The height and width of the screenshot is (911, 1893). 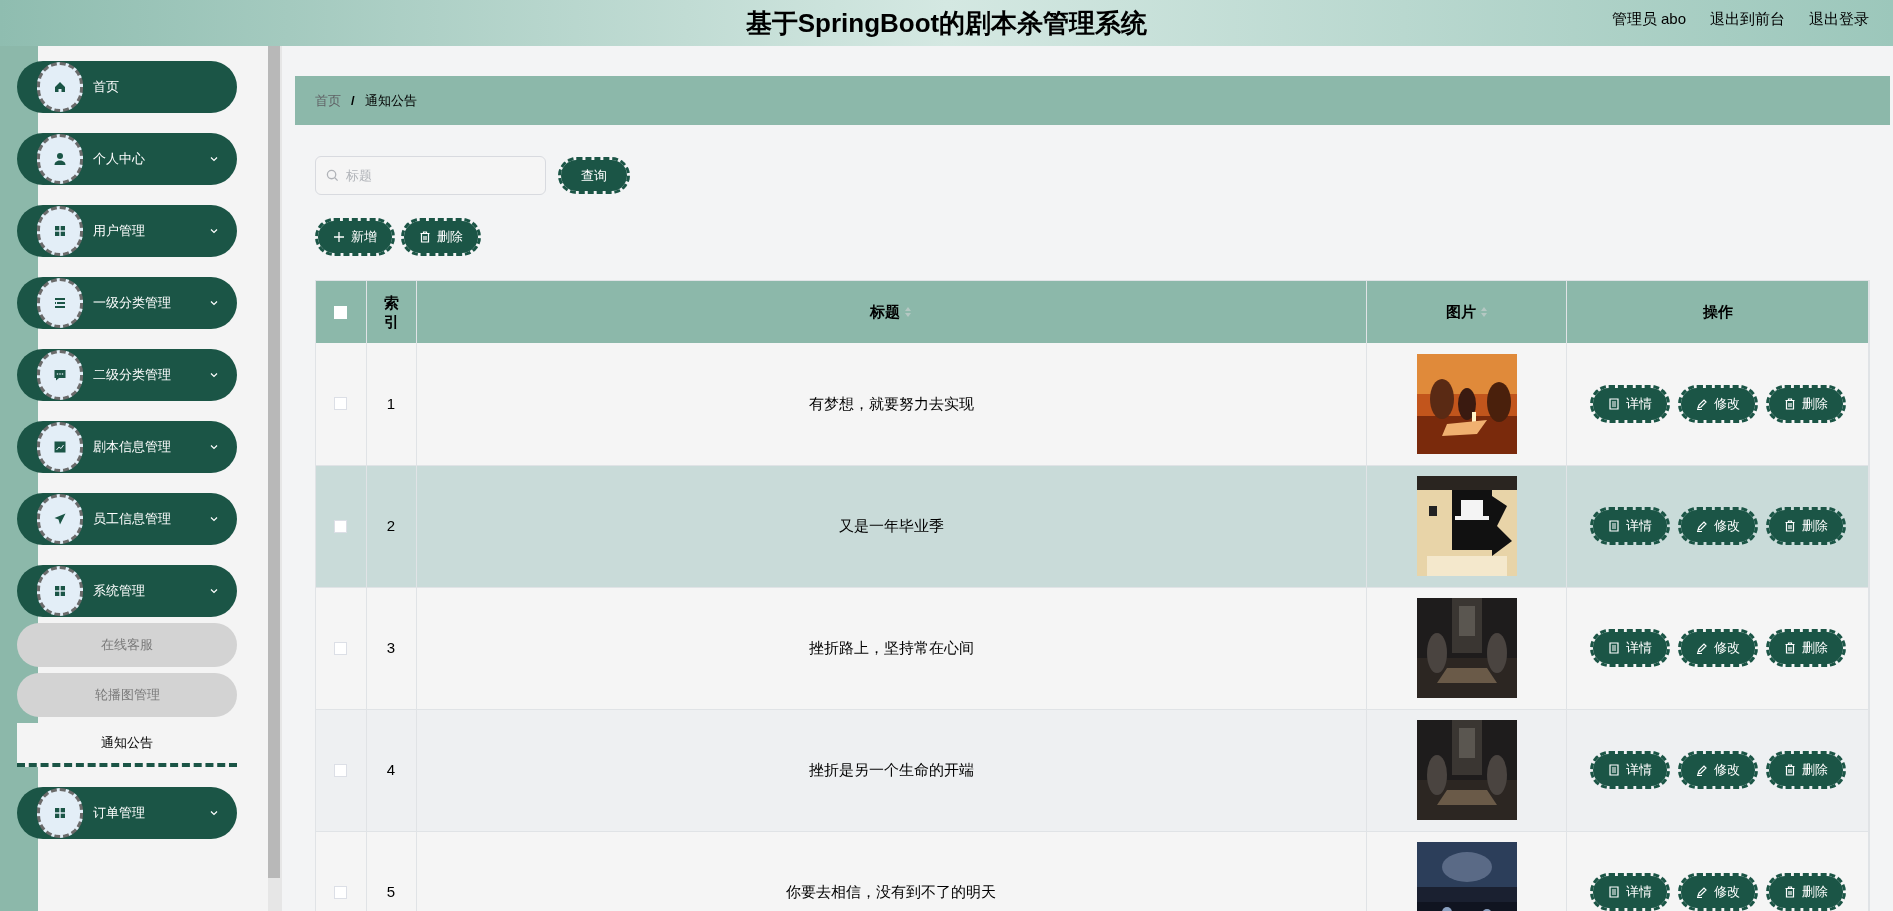 I want to click on table-cell: 4, so click(x=391, y=770).